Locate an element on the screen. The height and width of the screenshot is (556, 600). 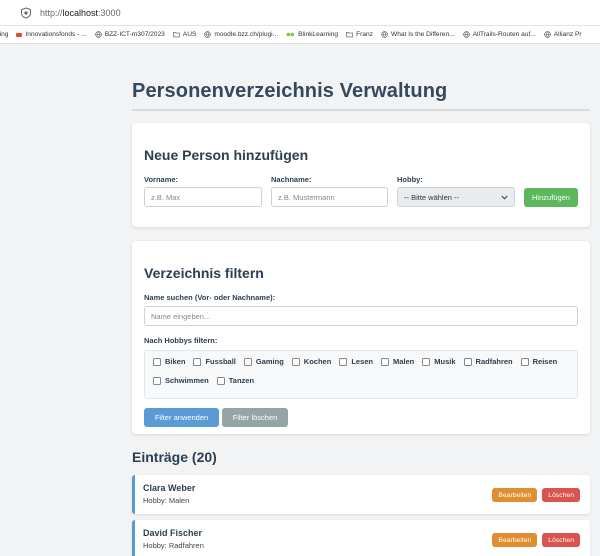
page-title: Personenverzeichnis Verwaltung is located at coordinates (361, 95).